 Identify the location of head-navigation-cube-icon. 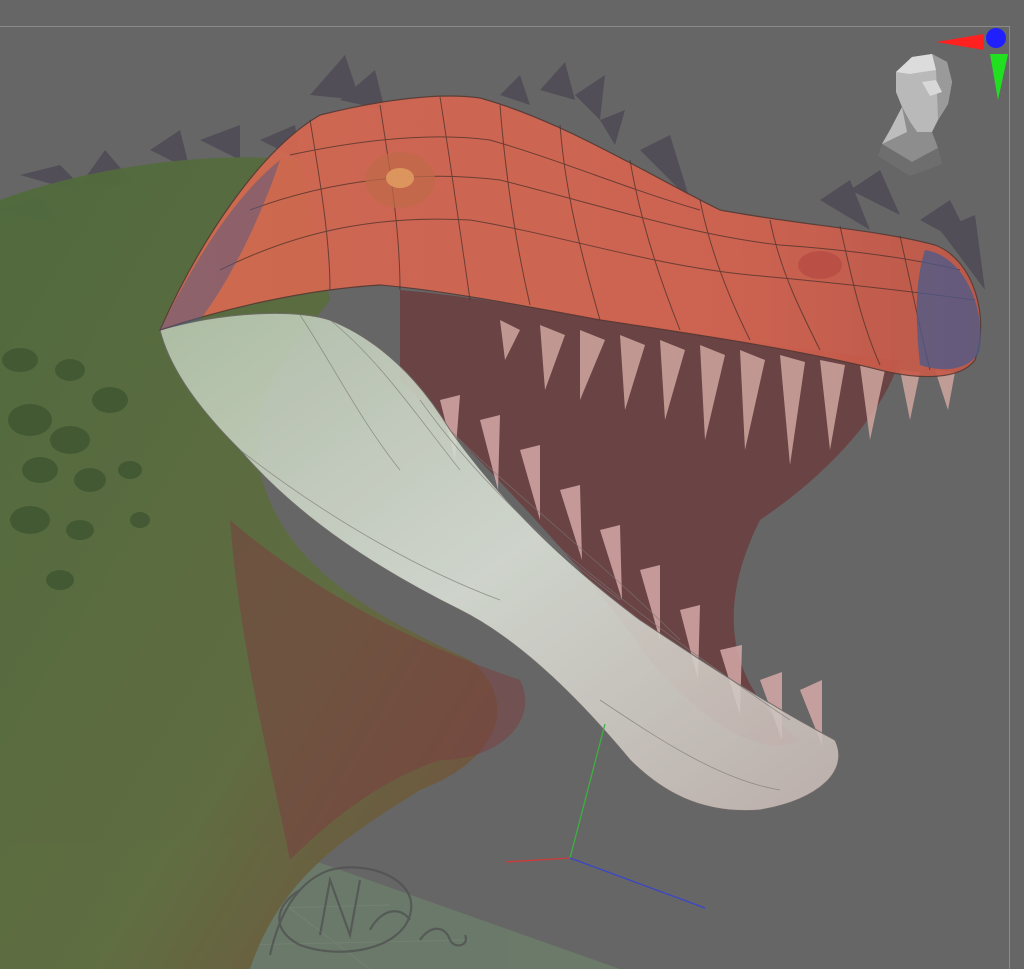
(917, 117).